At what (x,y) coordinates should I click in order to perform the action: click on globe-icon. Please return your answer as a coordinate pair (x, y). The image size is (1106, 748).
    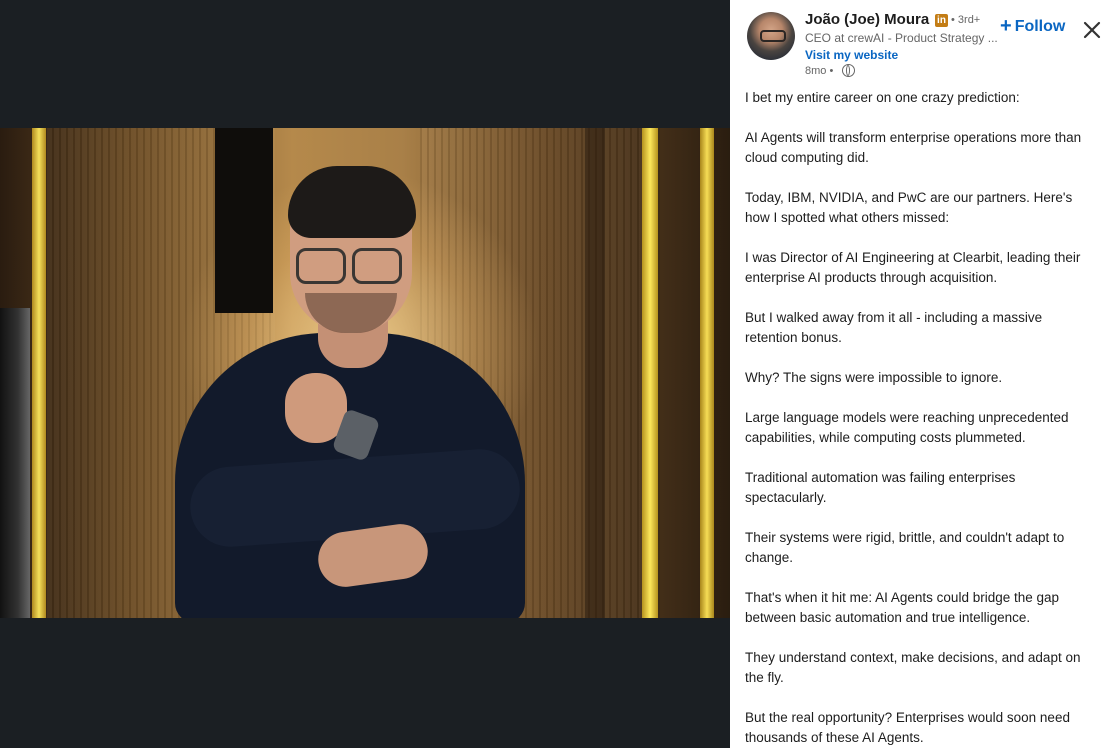
    Looking at the image, I should click on (848, 70).